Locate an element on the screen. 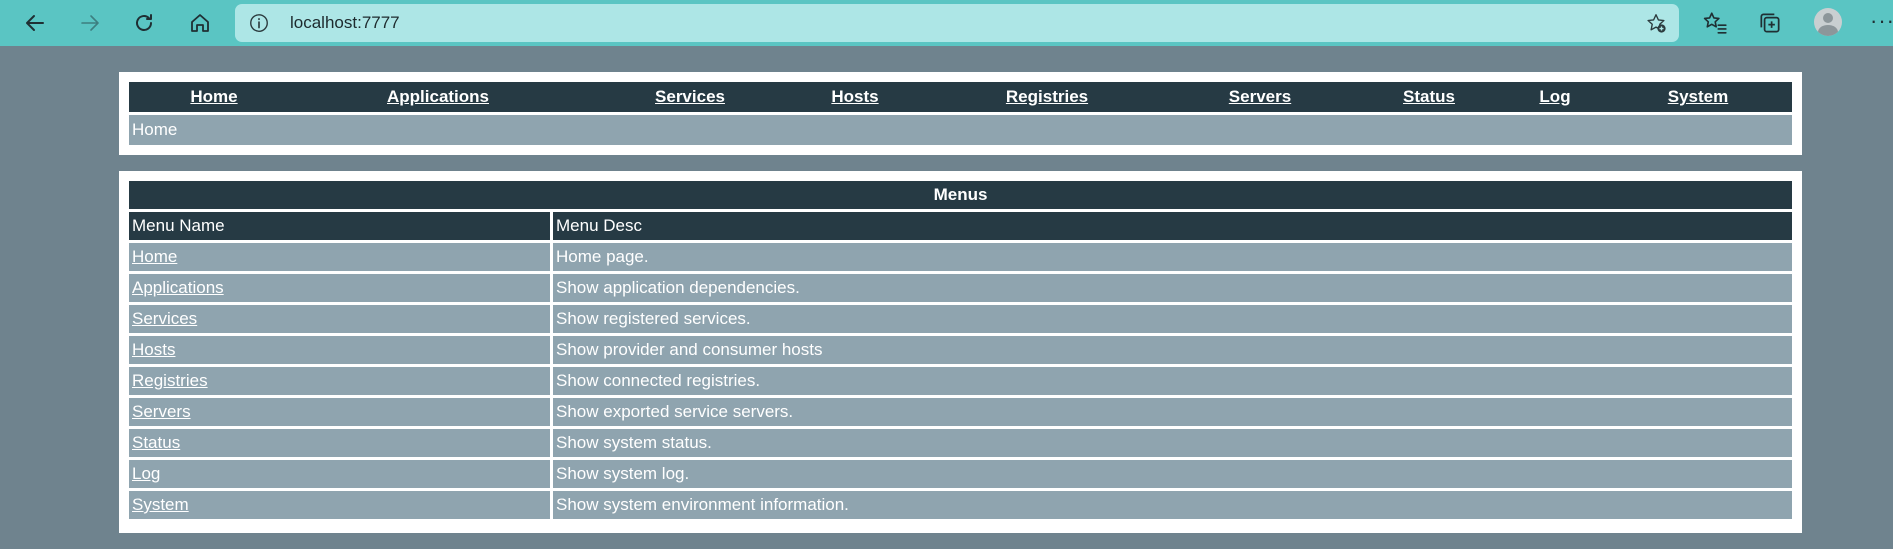 This screenshot has width=1893, height=549. menu-desc-cell: Show system status. is located at coordinates (1172, 443).